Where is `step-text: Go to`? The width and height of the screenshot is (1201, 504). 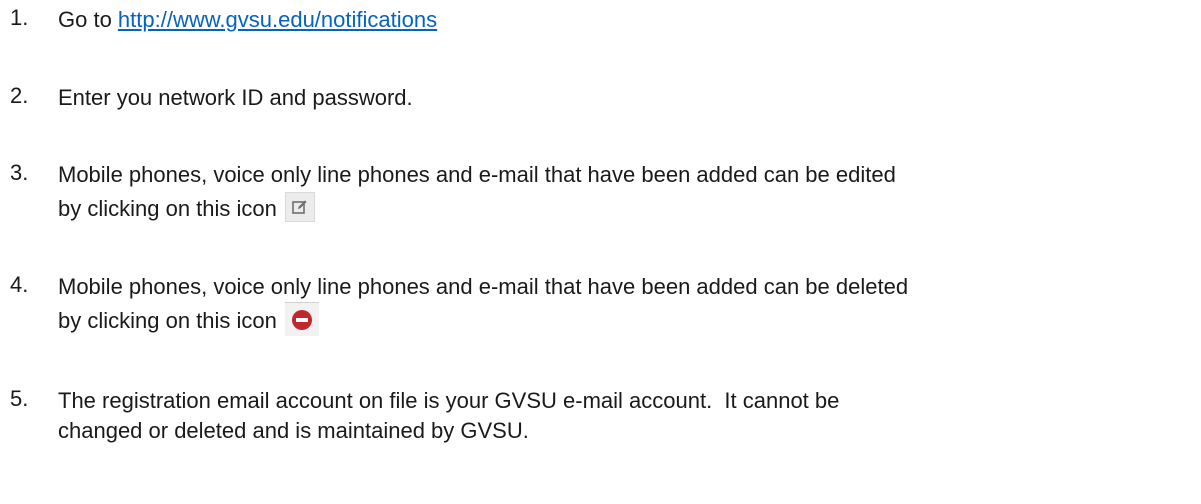
step-text: Go to is located at coordinates (88, 19).